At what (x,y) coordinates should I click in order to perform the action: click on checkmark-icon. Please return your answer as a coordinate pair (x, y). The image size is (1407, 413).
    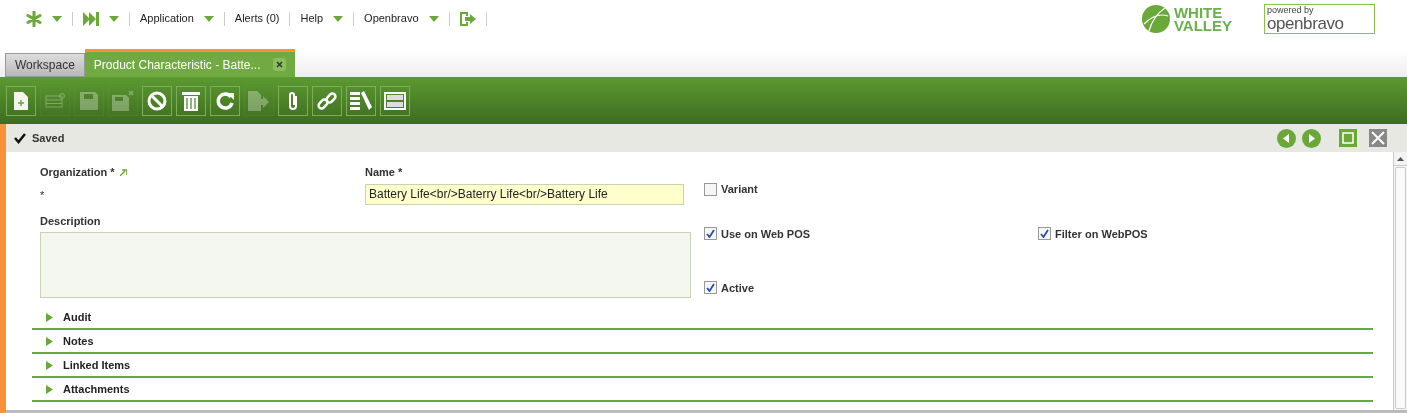
    Looking at the image, I should click on (20, 138).